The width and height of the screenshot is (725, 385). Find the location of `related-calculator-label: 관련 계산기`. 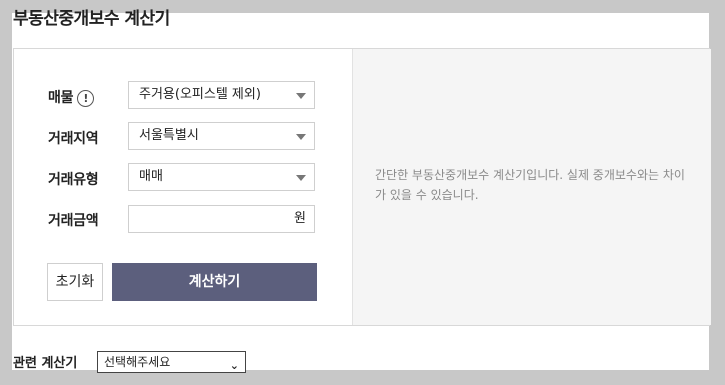

related-calculator-label: 관련 계산기 is located at coordinates (45, 363).